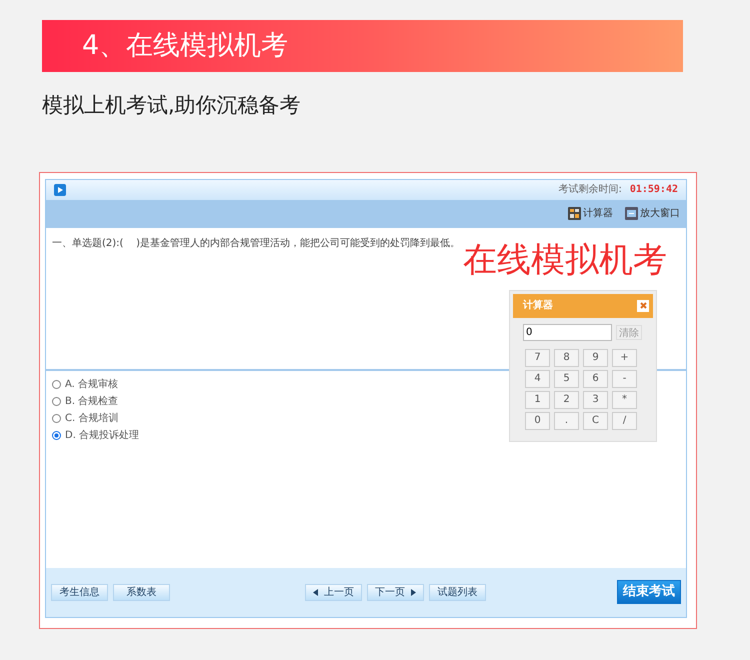  What do you see at coordinates (537, 357) in the screenshot?
I see `calculator-key: 7` at bounding box center [537, 357].